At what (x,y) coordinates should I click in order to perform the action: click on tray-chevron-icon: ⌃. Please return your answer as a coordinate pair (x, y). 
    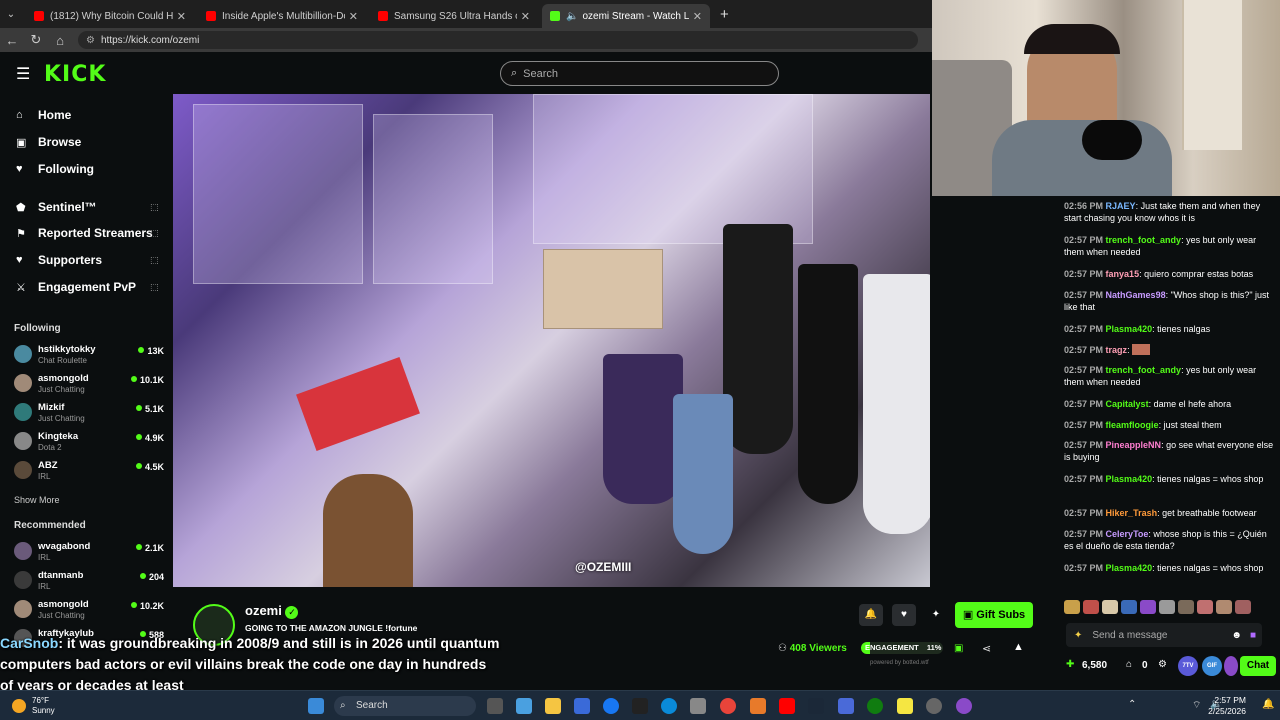
    Looking at the image, I should click on (1132, 704).